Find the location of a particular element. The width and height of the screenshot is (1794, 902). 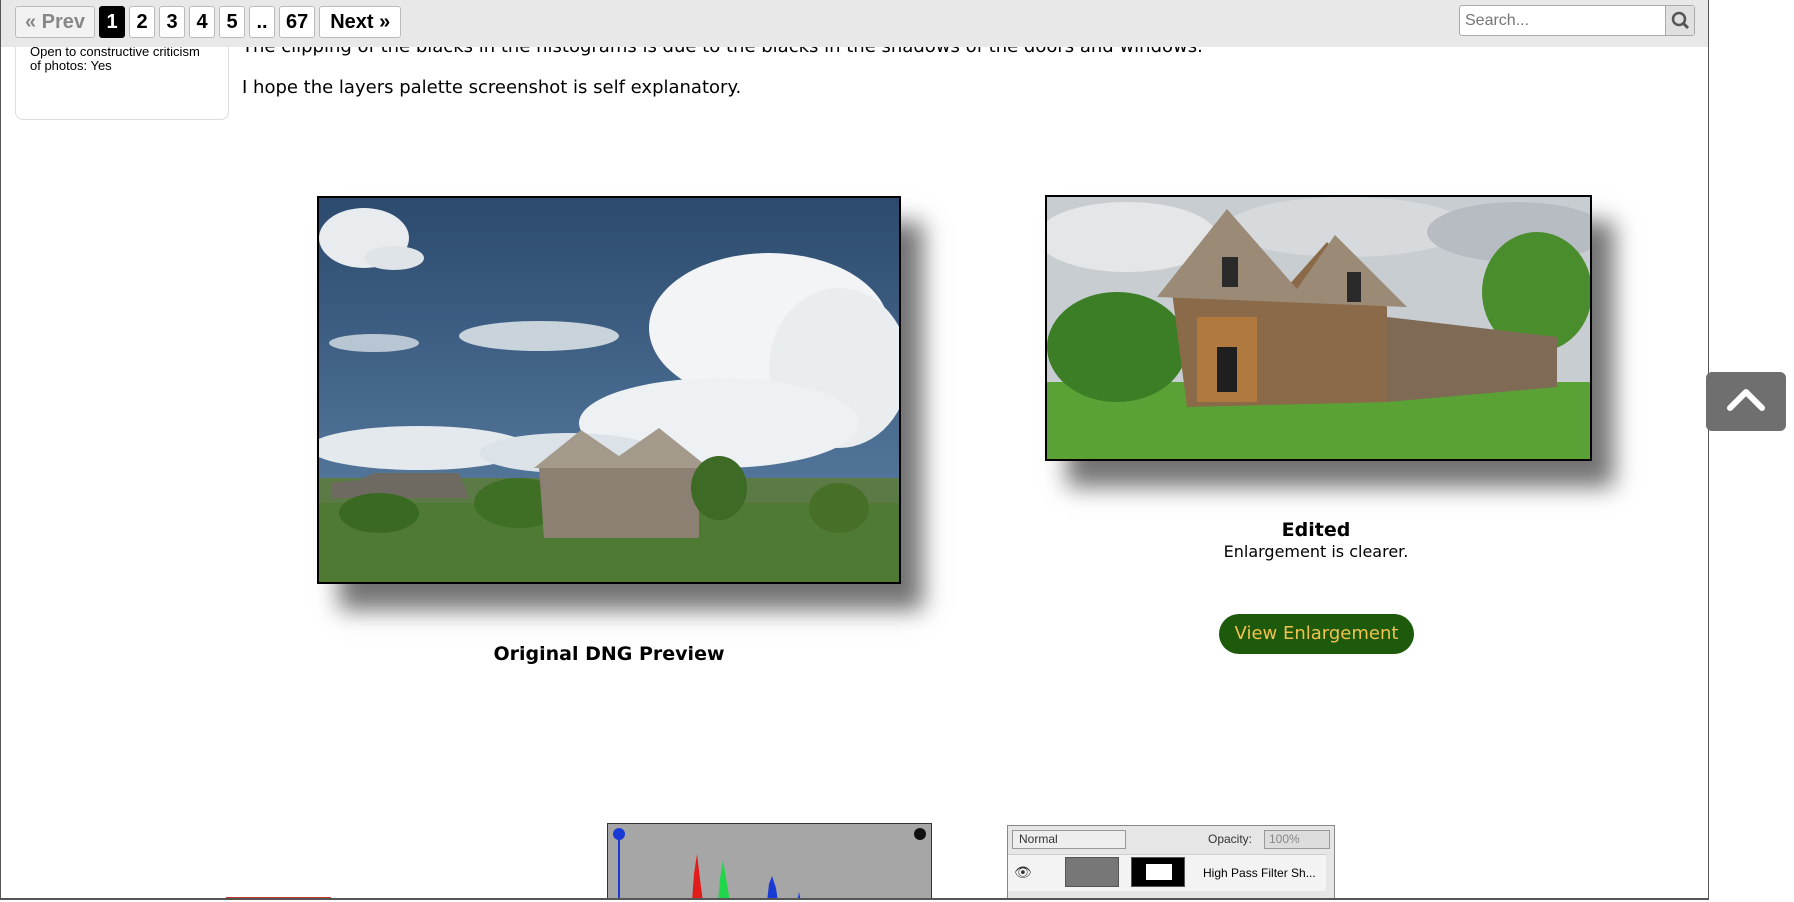

original-photo-image is located at coordinates (609, 390).